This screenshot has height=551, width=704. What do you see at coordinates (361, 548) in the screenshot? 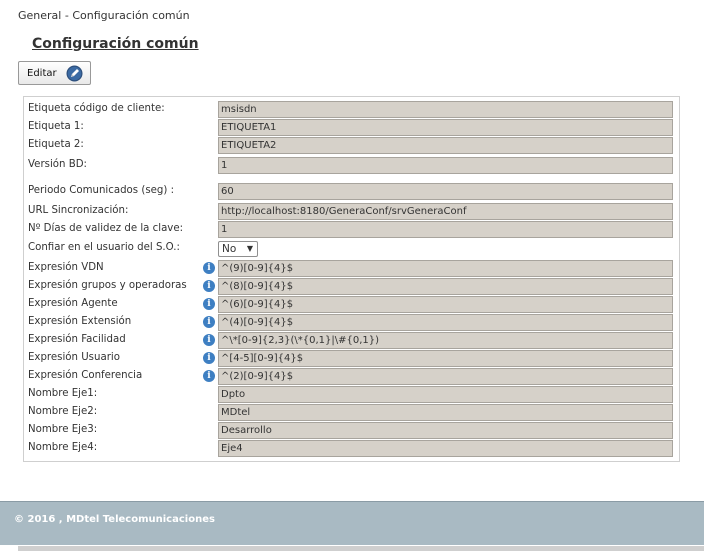
I see `horizontal-scrollbar` at bounding box center [361, 548].